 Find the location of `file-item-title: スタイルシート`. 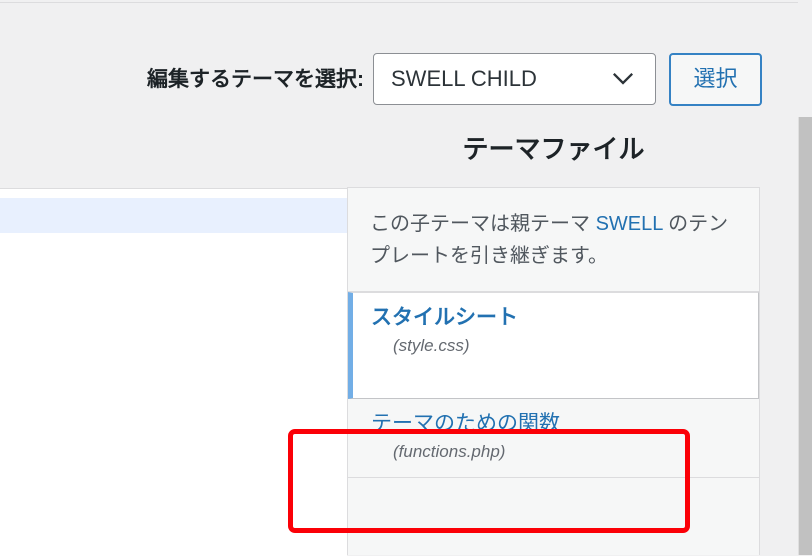

file-item-title: スタイルシート is located at coordinates (444, 317).